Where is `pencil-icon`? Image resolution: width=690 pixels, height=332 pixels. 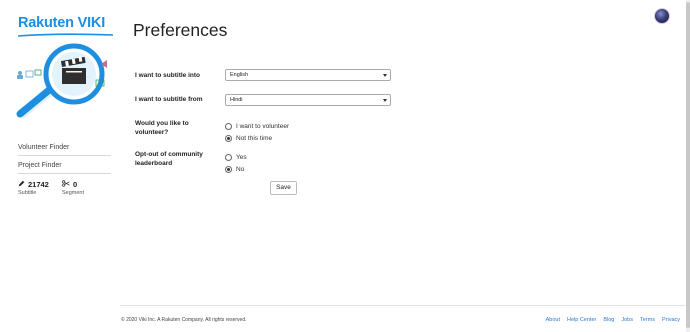
pencil-icon is located at coordinates (21, 183).